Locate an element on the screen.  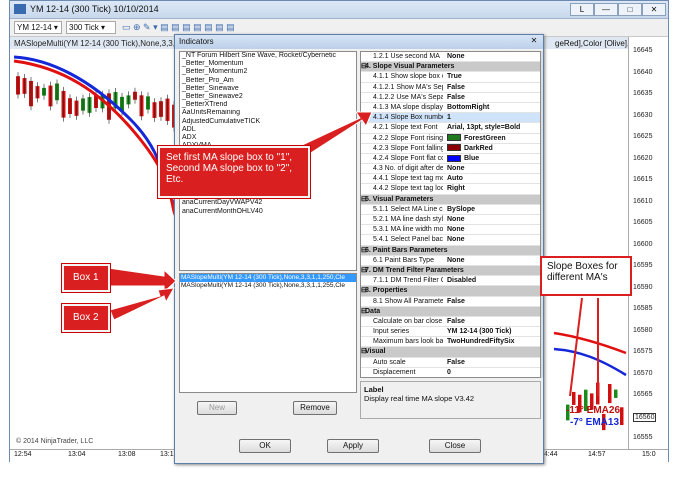
box1-callout: Box 1 is located at coordinates (86, 278).